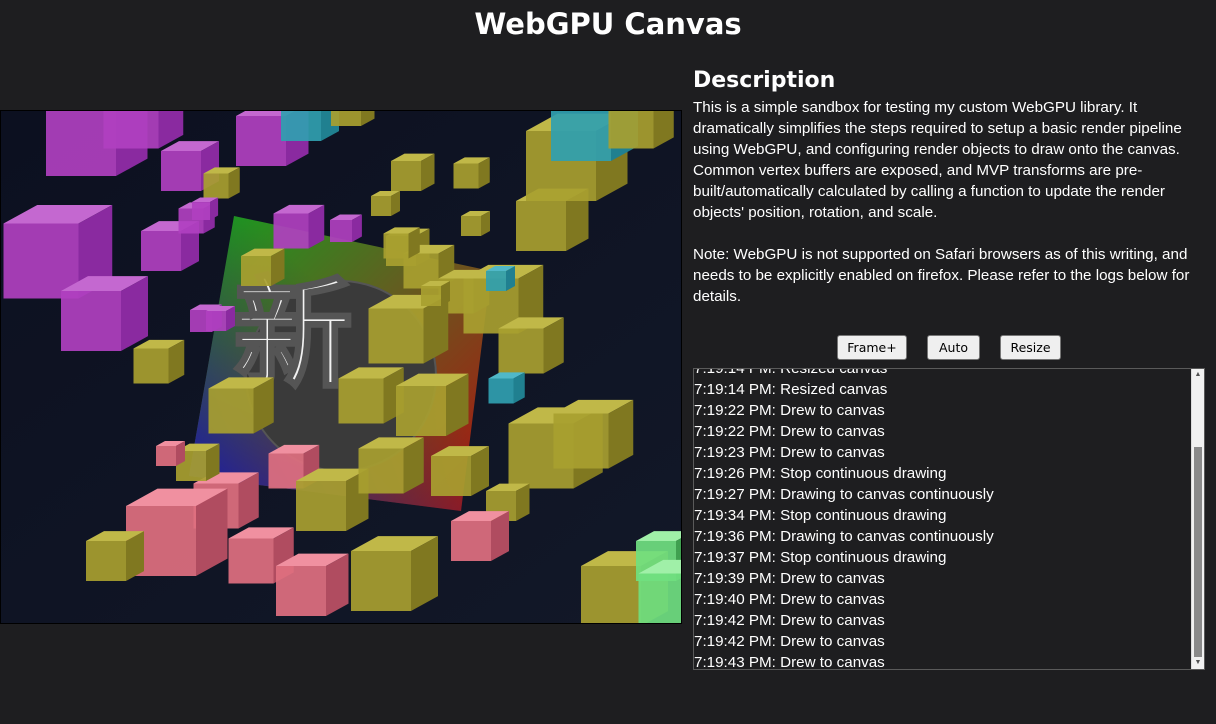 The image size is (1216, 724). What do you see at coordinates (764, 80) in the screenshot?
I see `description-heading: Description` at bounding box center [764, 80].